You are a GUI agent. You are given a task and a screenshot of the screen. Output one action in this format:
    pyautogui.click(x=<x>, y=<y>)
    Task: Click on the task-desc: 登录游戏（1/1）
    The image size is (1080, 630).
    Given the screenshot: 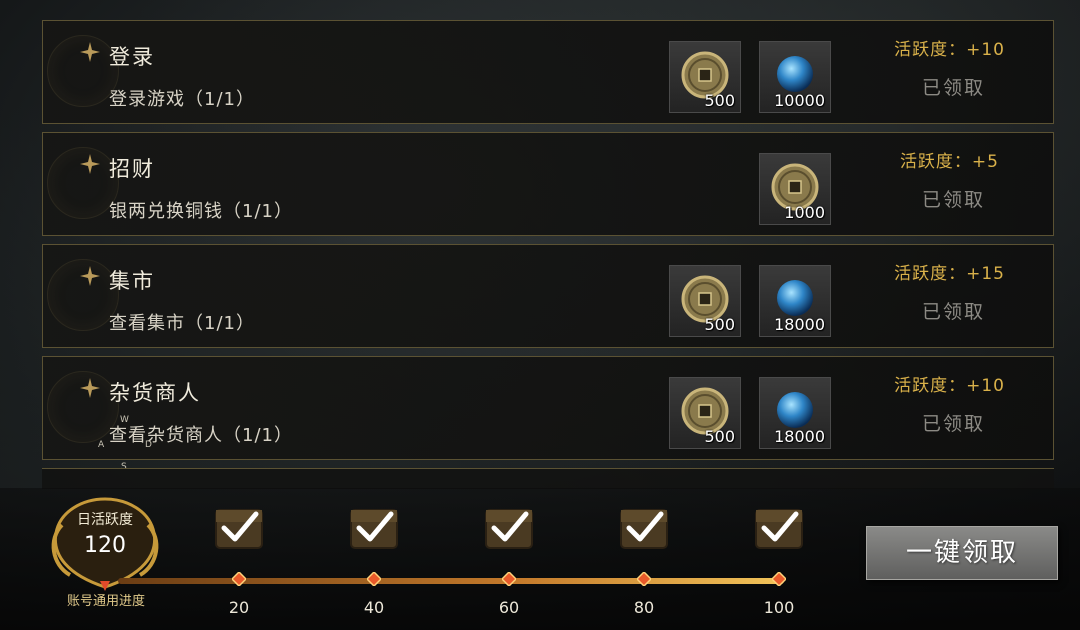 What is the action you would take?
    pyautogui.click(x=182, y=99)
    